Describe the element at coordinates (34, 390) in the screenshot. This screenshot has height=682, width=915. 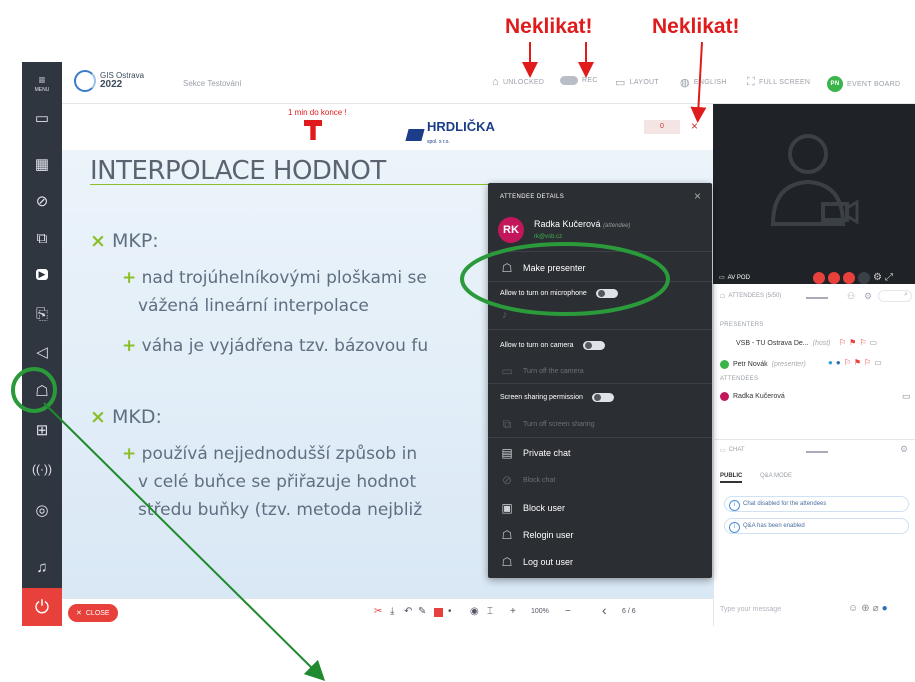
I see `green-highlight-circle` at that location.